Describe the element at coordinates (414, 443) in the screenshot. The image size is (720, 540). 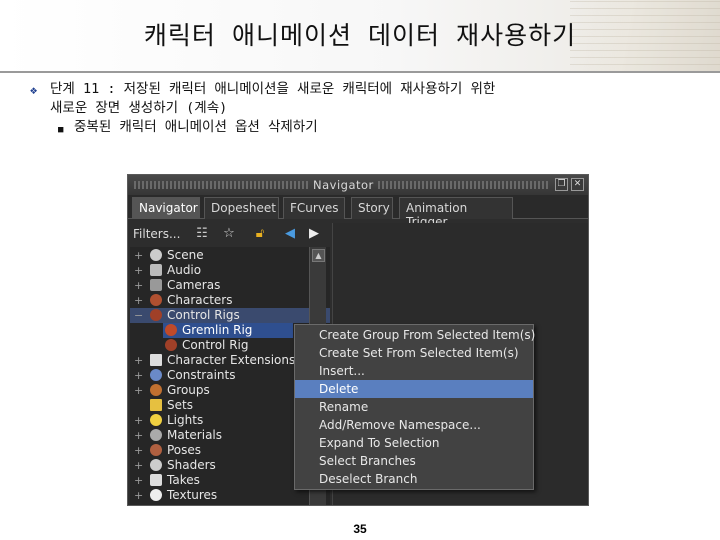
I see `menu-expand-to-selection: Expand To Selection` at that location.